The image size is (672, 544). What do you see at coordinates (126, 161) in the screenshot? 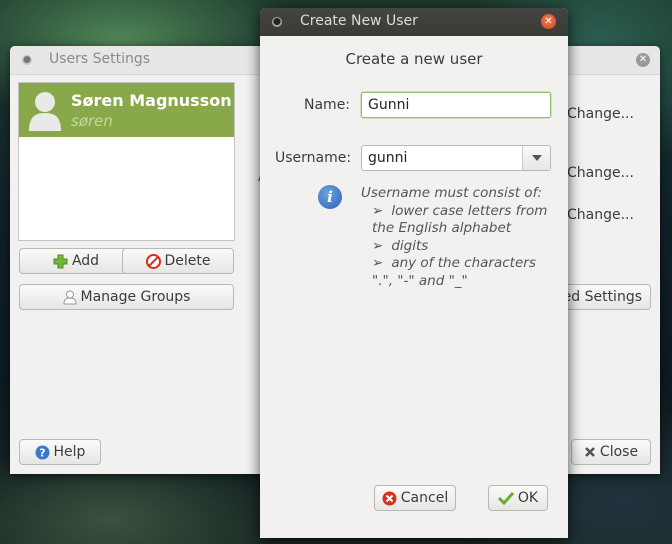
I see `user-list: Søren Magnusson søren` at bounding box center [126, 161].